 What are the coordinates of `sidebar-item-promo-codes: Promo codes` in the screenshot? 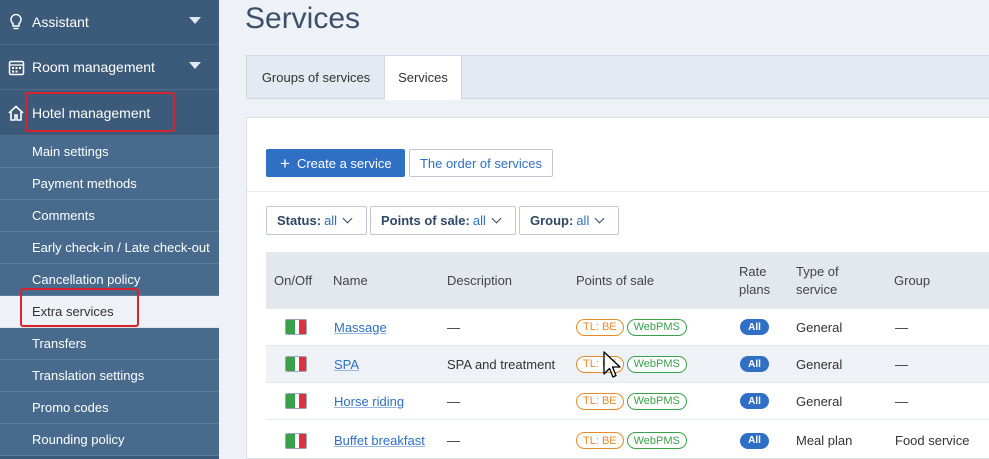 It's located at (109, 408).